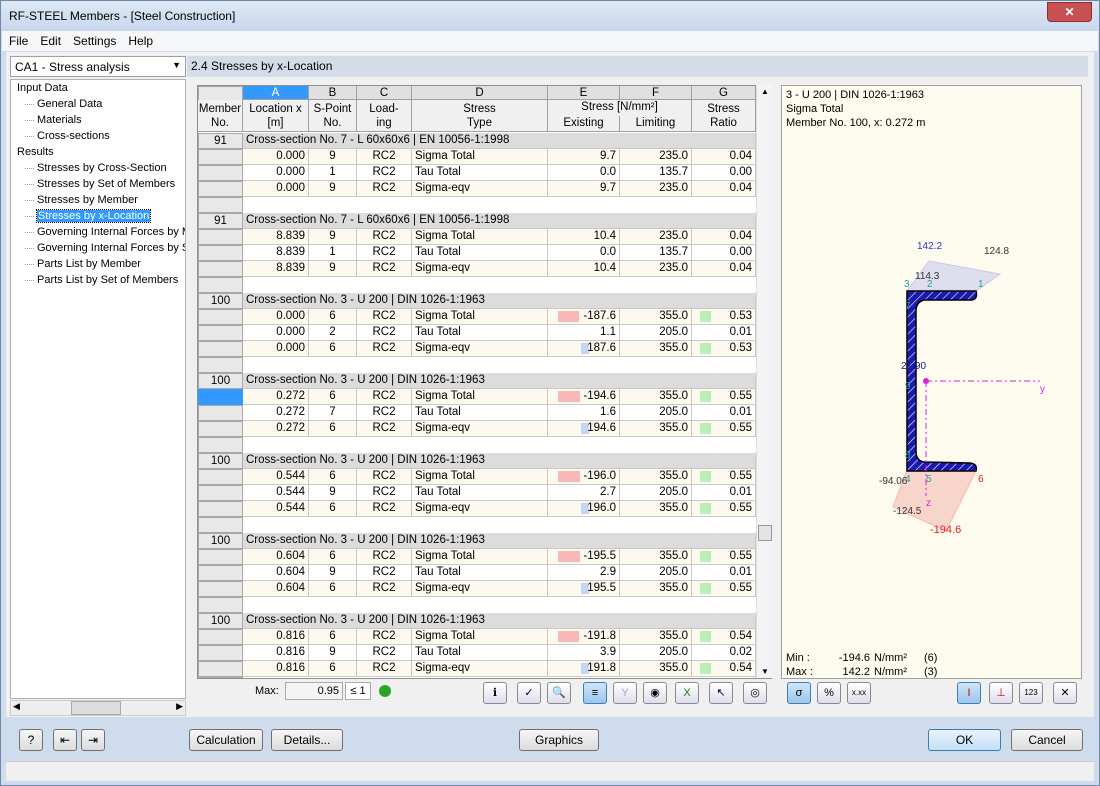 This screenshot has height=786, width=1100. Describe the element at coordinates (333, 253) in the screenshot. I see `table-cell: 1` at that location.